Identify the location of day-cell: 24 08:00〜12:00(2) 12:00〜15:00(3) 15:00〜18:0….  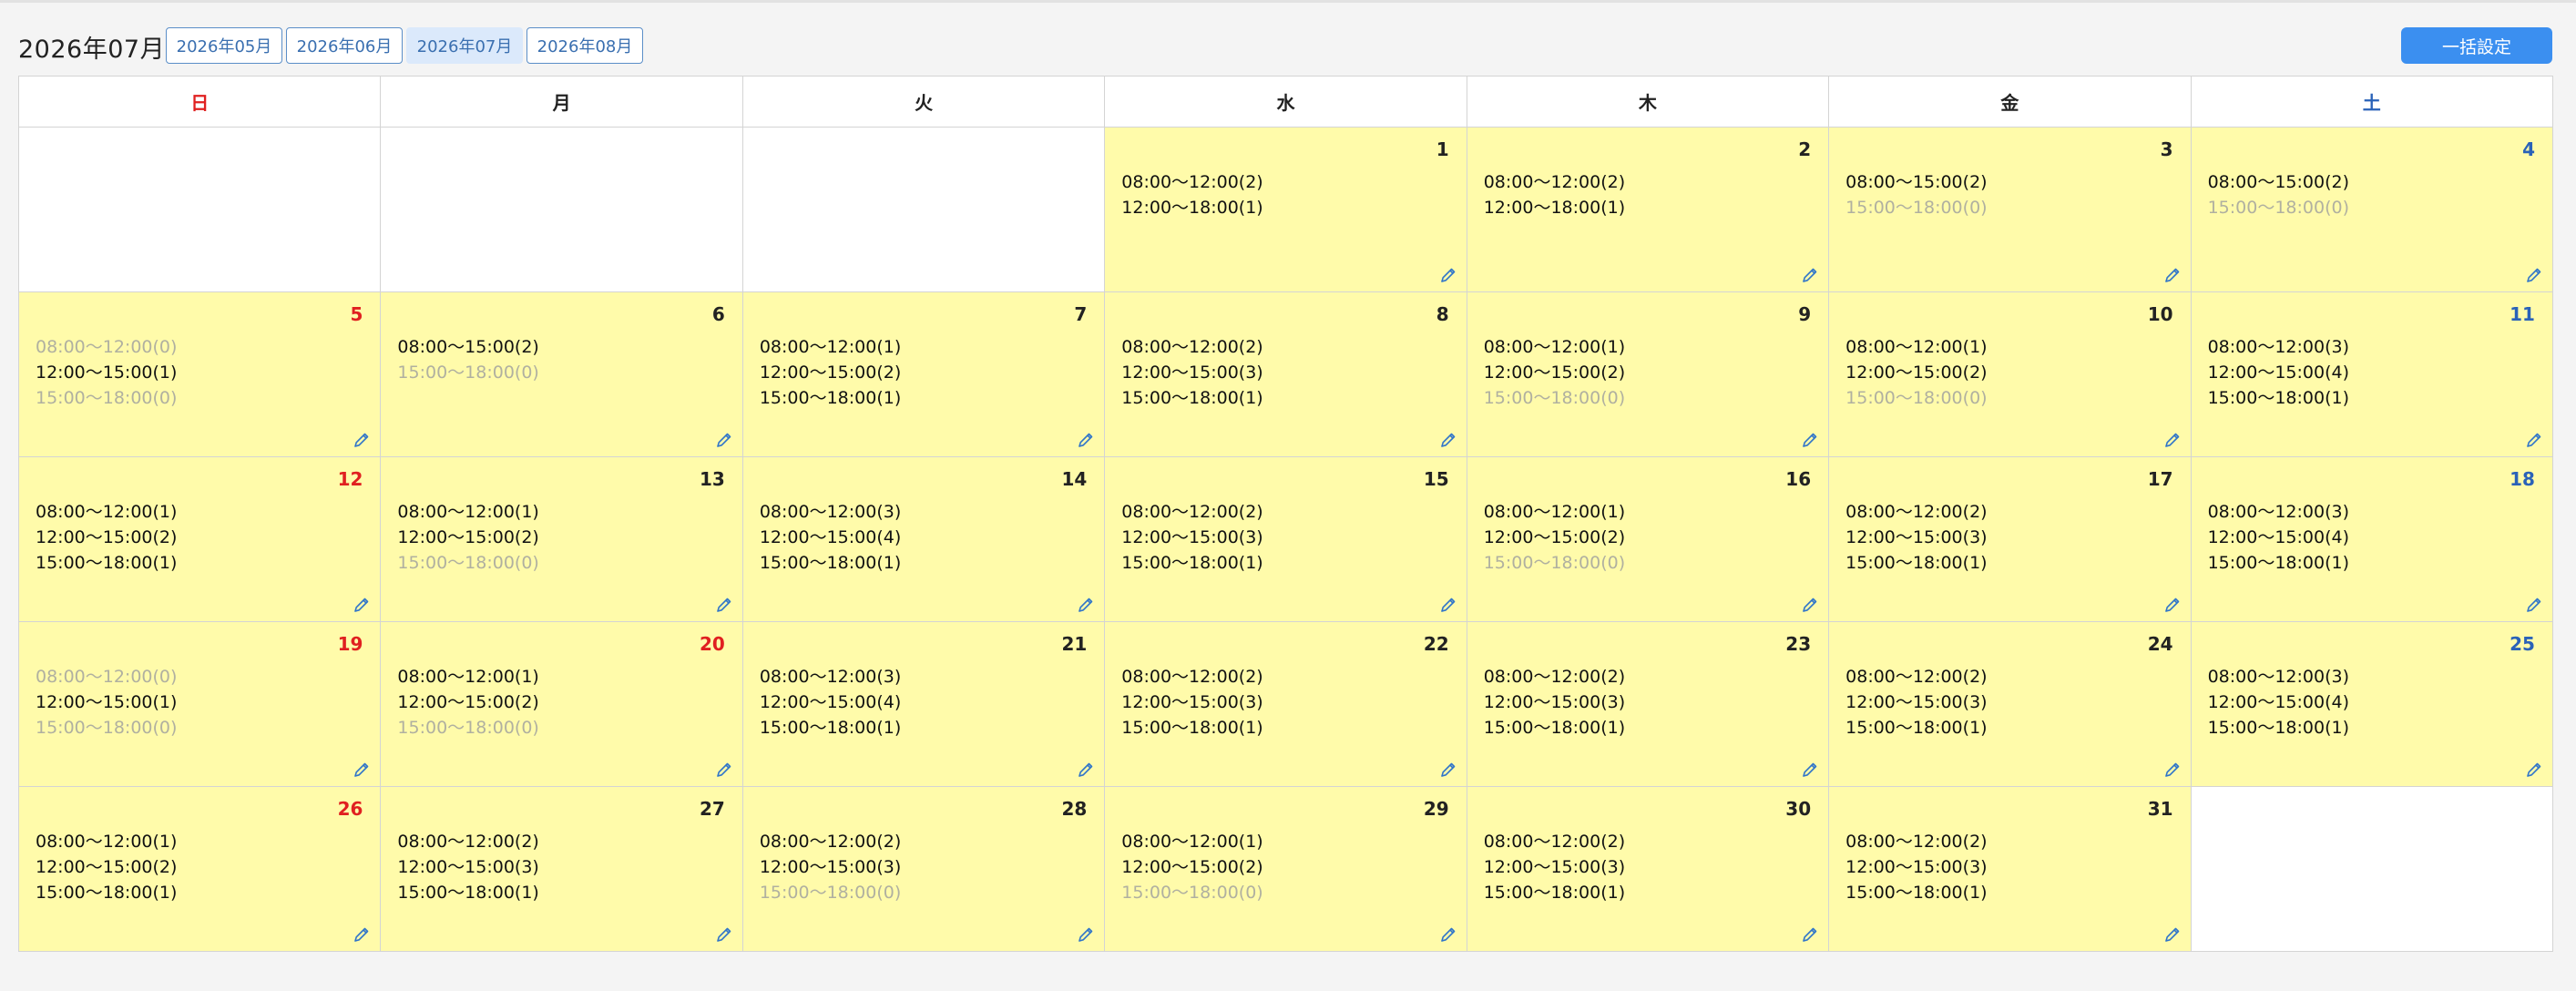
(2010, 704).